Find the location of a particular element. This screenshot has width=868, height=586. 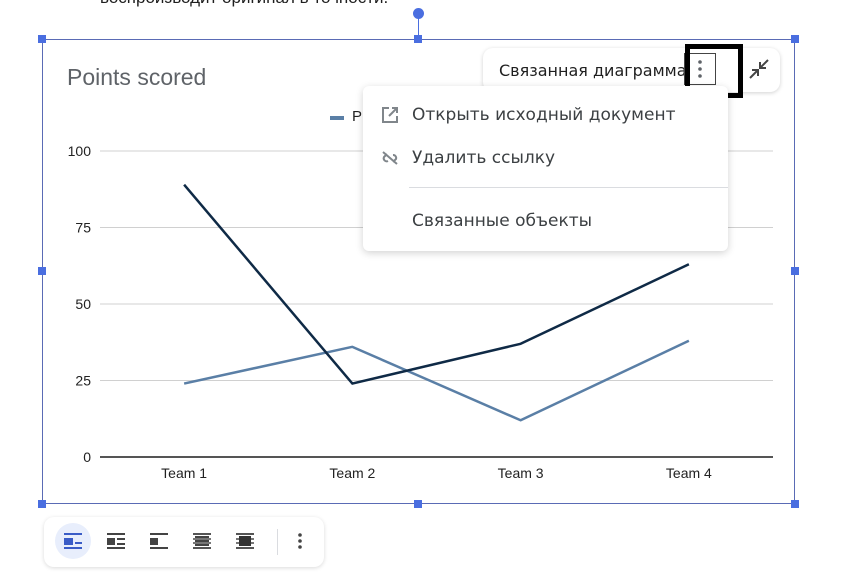

inline-icon is located at coordinates (73, 541).